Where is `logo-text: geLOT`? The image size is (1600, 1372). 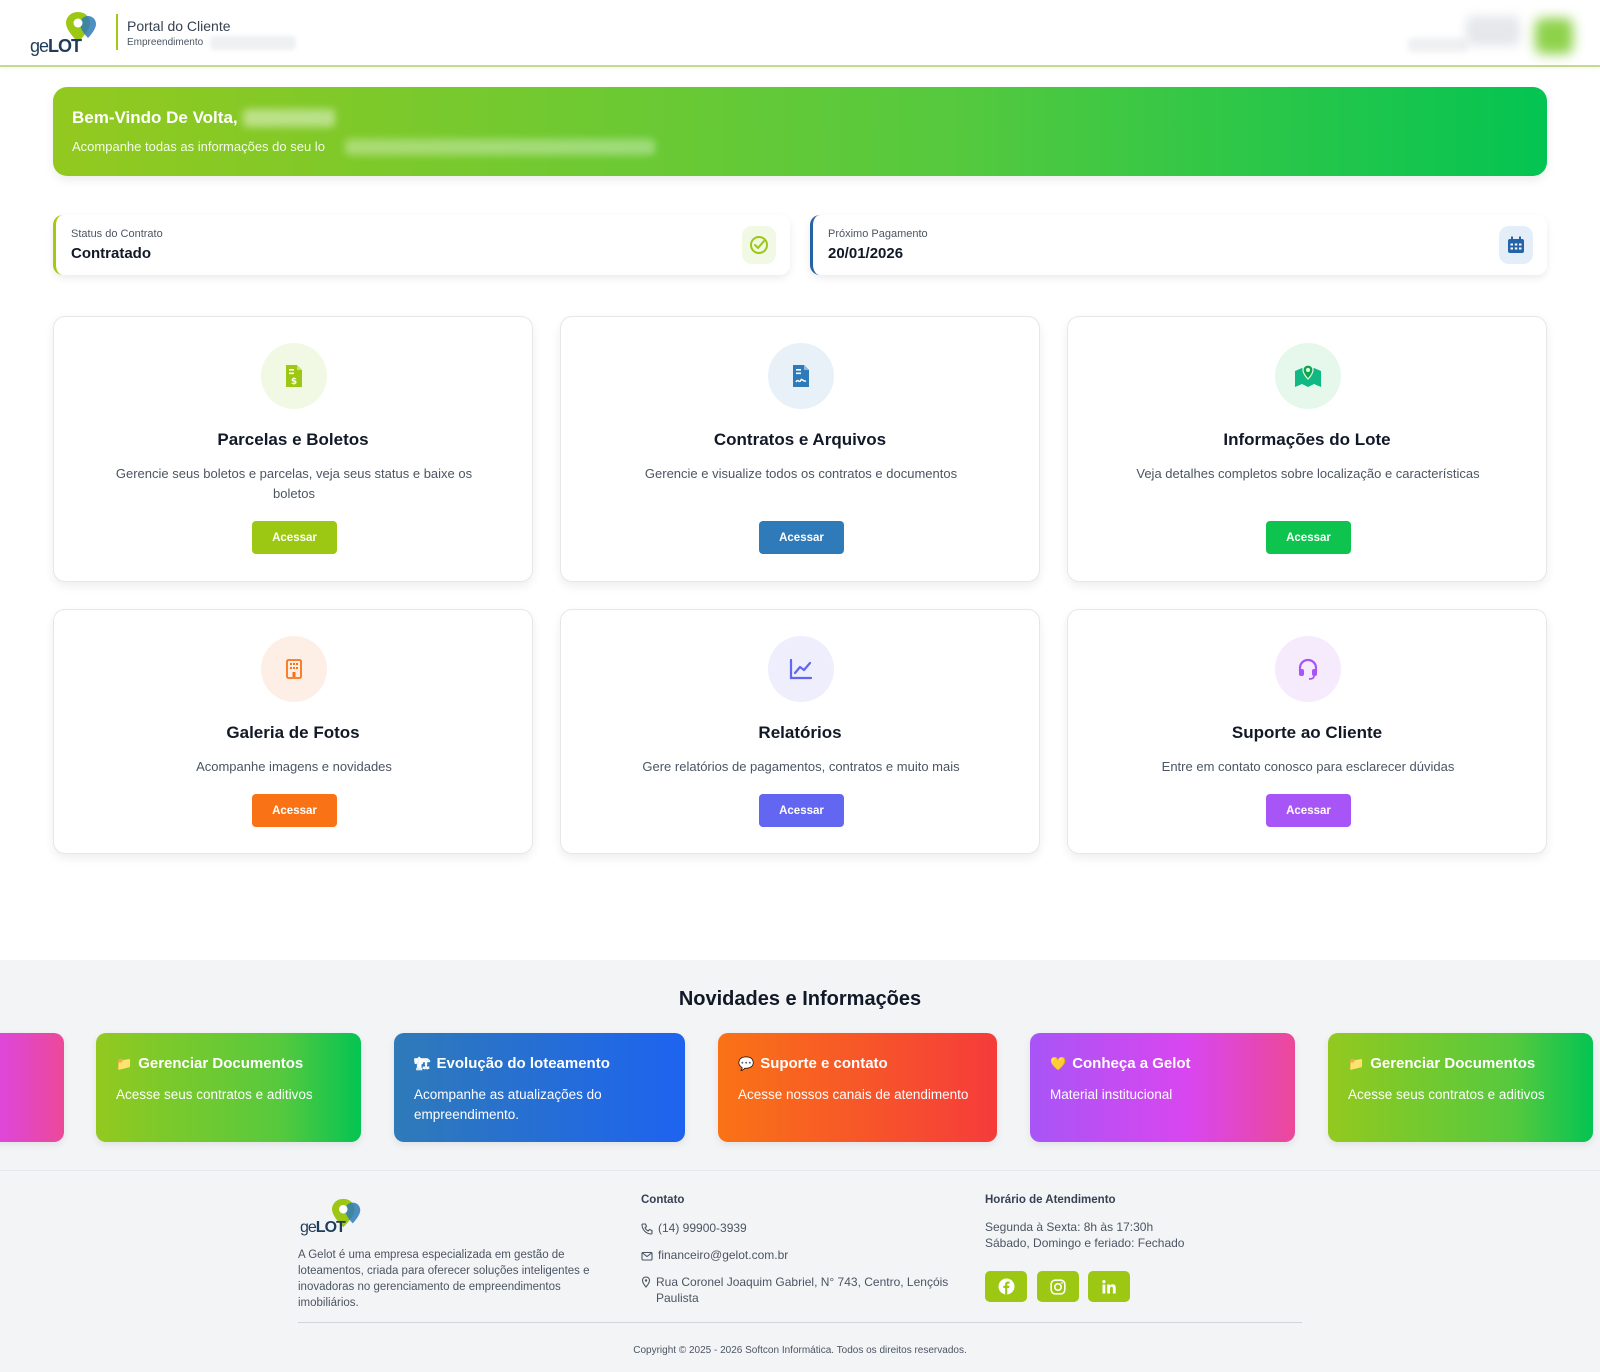
logo-text: geLOT is located at coordinates (56, 46).